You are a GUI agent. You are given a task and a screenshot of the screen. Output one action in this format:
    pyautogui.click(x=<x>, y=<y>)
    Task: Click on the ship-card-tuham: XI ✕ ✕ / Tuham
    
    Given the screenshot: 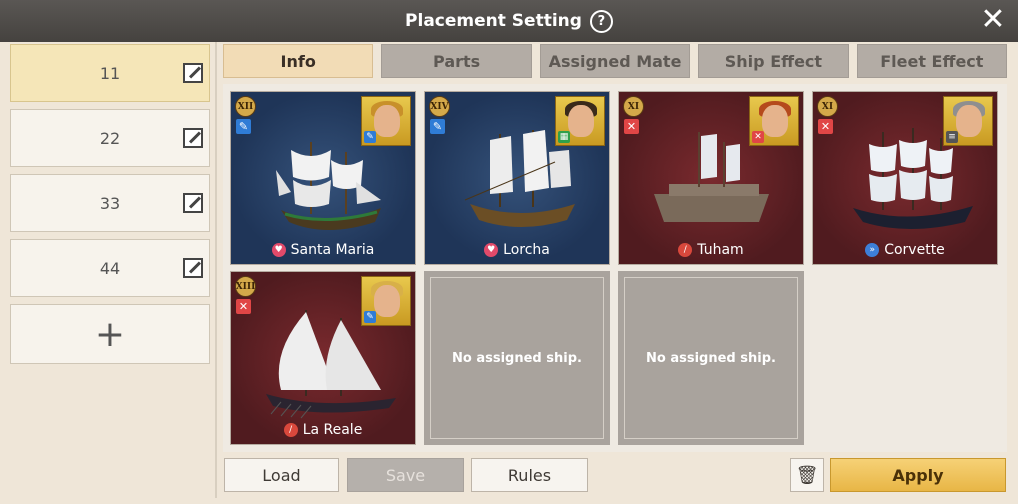 What is the action you would take?
    pyautogui.click(x=711, y=178)
    